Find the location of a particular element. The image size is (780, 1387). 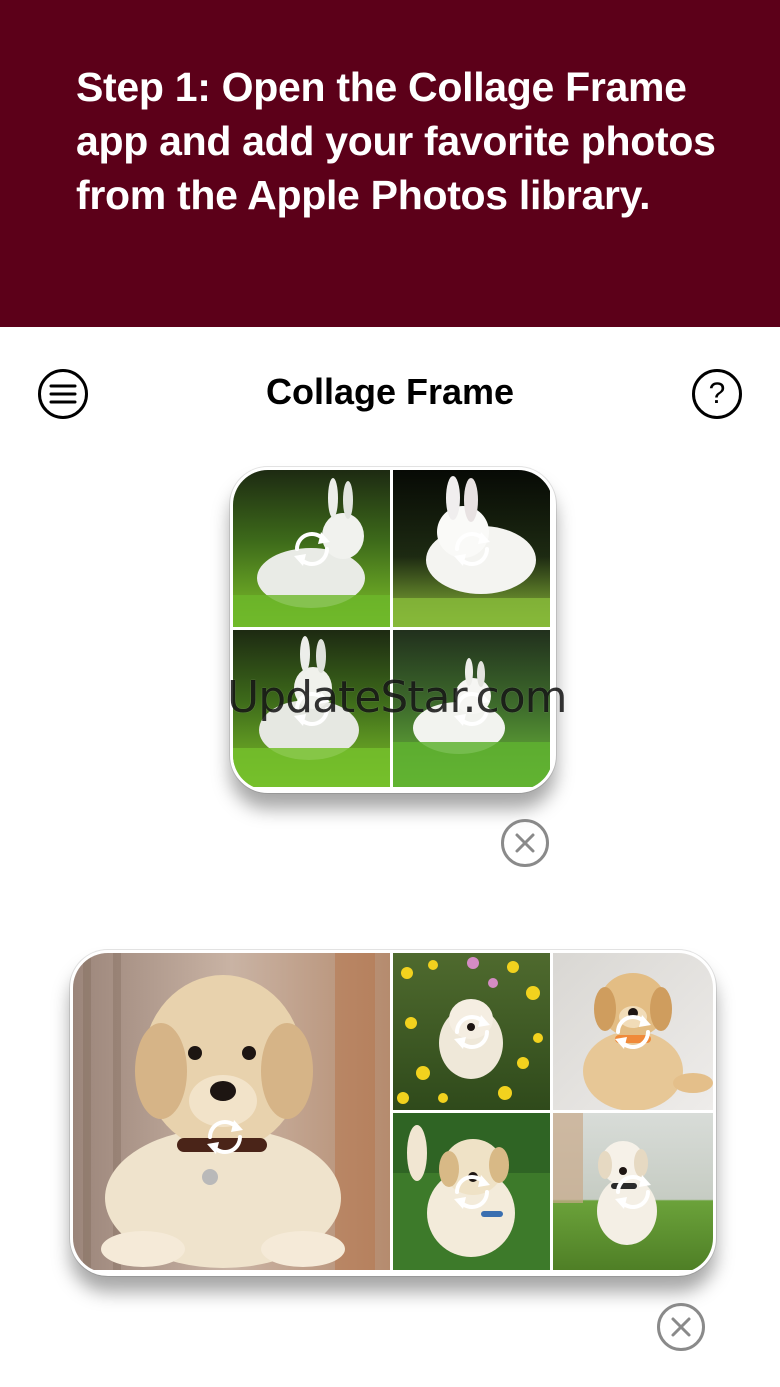

app-title: Collage Frame is located at coordinates (390, 391).